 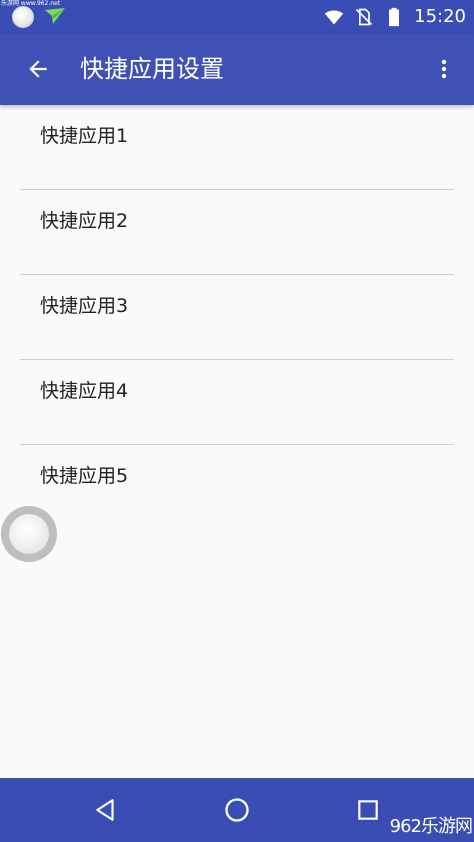 I want to click on assistive-touch-icon, so click(x=29, y=534).